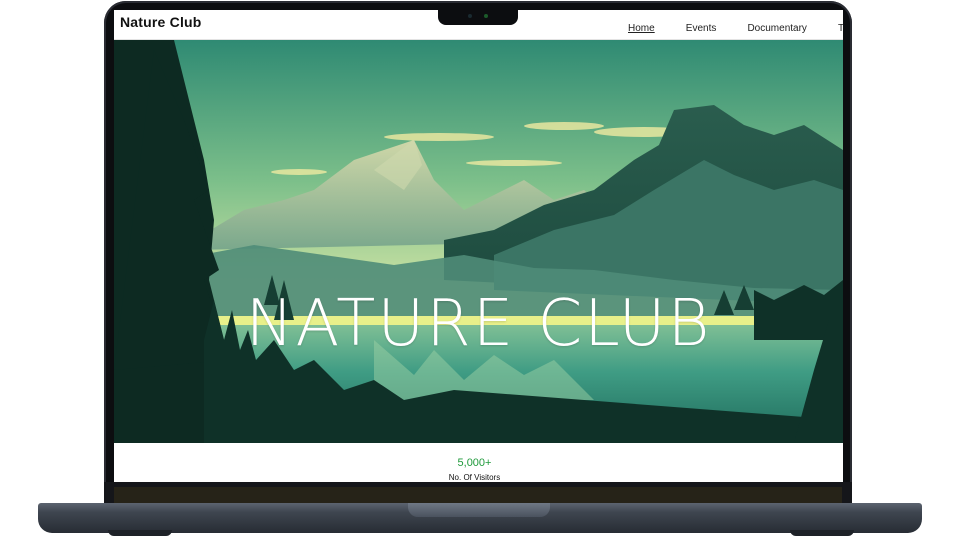 This screenshot has height=540, width=960. What do you see at coordinates (735, 25) in the screenshot?
I see `nav-links: Home Events Documentary Te` at bounding box center [735, 25].